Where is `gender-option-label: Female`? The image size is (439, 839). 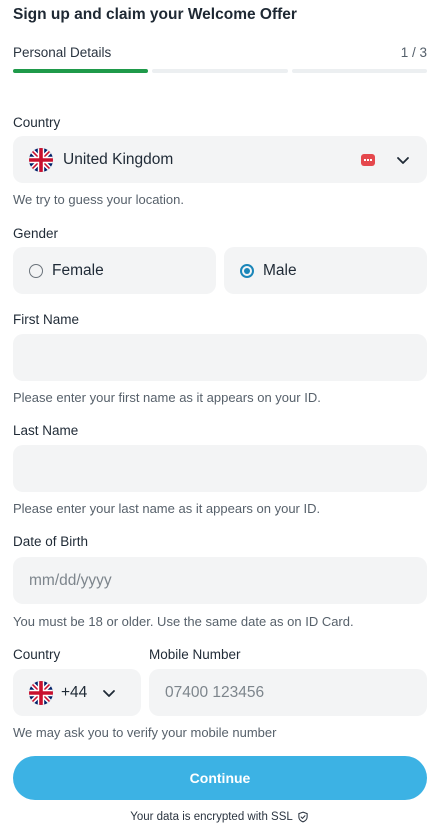
gender-option-label: Female is located at coordinates (78, 270).